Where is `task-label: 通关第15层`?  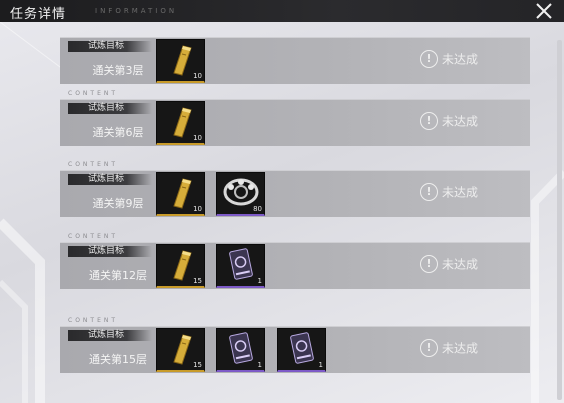 task-label: 通关第15层 is located at coordinates (118, 359).